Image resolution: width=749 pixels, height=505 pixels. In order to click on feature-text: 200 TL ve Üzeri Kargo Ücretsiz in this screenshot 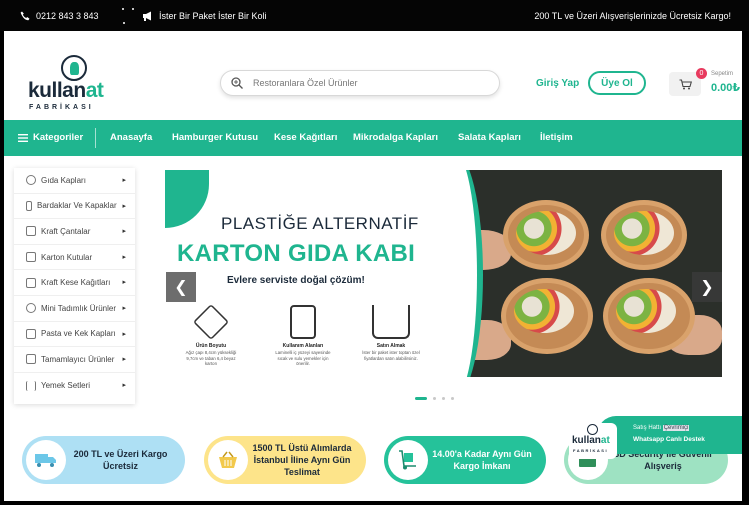, I will do `click(120, 459)`.